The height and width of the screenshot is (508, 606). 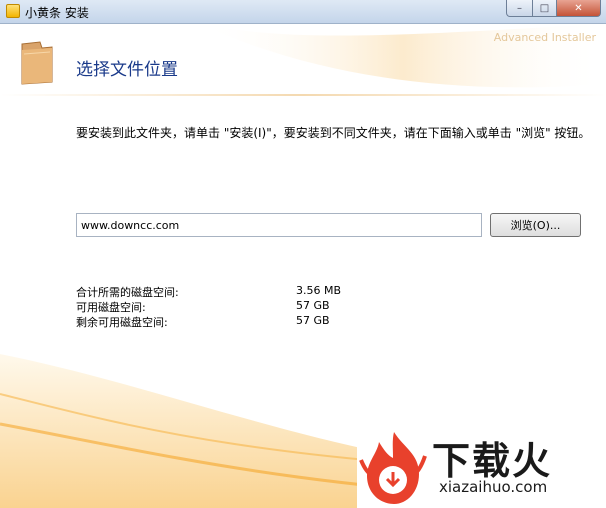 What do you see at coordinates (37, 63) in the screenshot?
I see `folder-icon` at bounding box center [37, 63].